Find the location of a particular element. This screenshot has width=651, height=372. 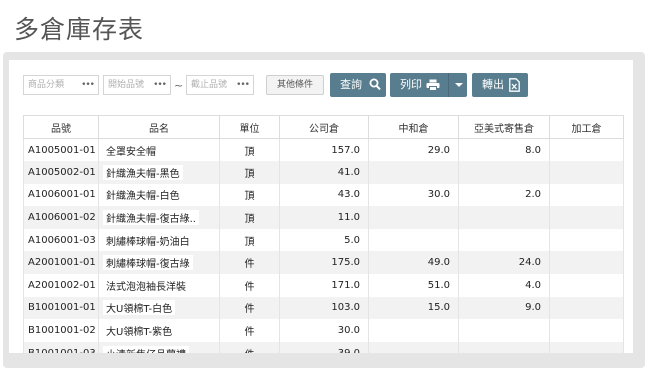

cell-item-name: 針織漁夫帽-黑色 is located at coordinates (159, 172).